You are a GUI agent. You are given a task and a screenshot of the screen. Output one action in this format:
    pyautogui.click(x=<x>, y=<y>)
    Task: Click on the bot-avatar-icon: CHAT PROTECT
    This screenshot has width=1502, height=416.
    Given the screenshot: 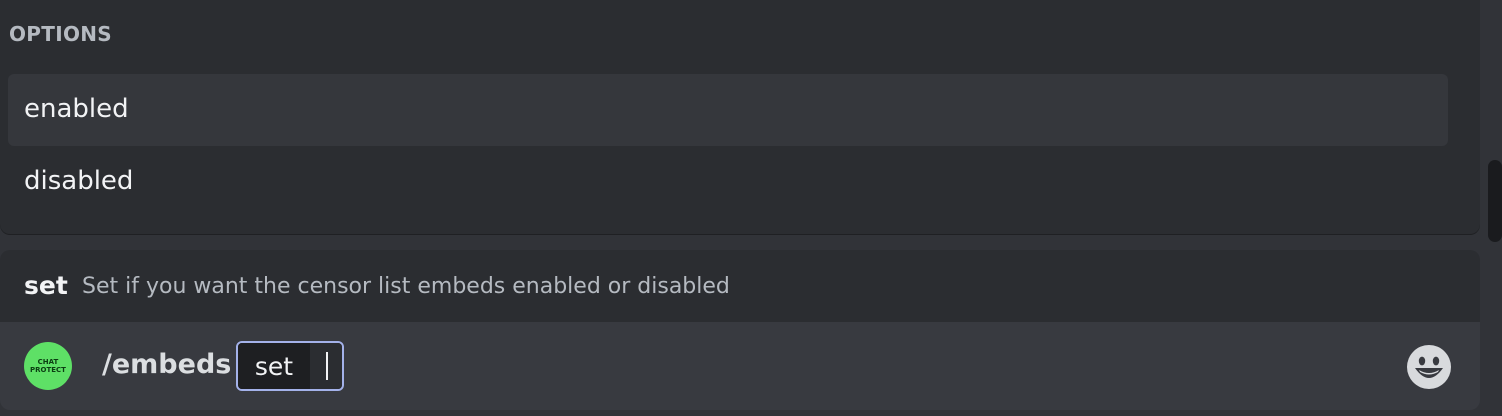 What is the action you would take?
    pyautogui.click(x=48, y=366)
    